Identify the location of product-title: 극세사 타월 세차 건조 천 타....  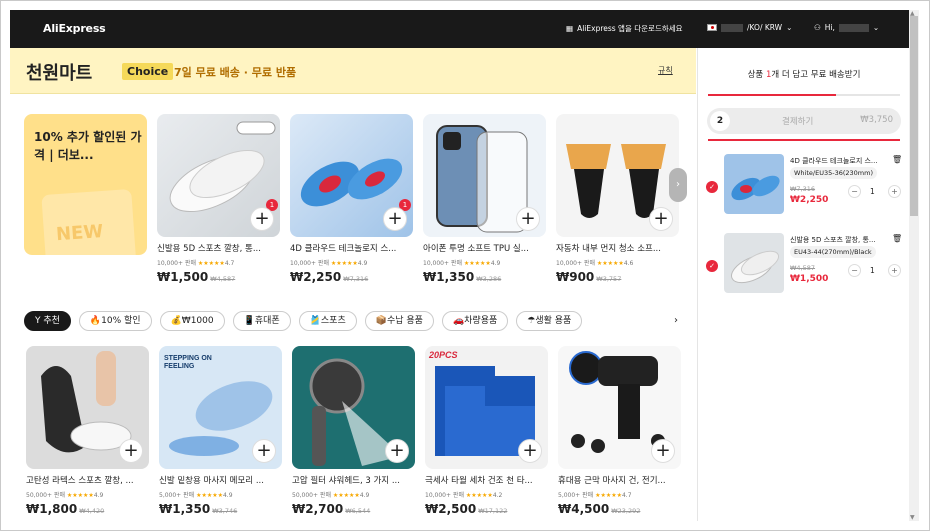
(484, 480).